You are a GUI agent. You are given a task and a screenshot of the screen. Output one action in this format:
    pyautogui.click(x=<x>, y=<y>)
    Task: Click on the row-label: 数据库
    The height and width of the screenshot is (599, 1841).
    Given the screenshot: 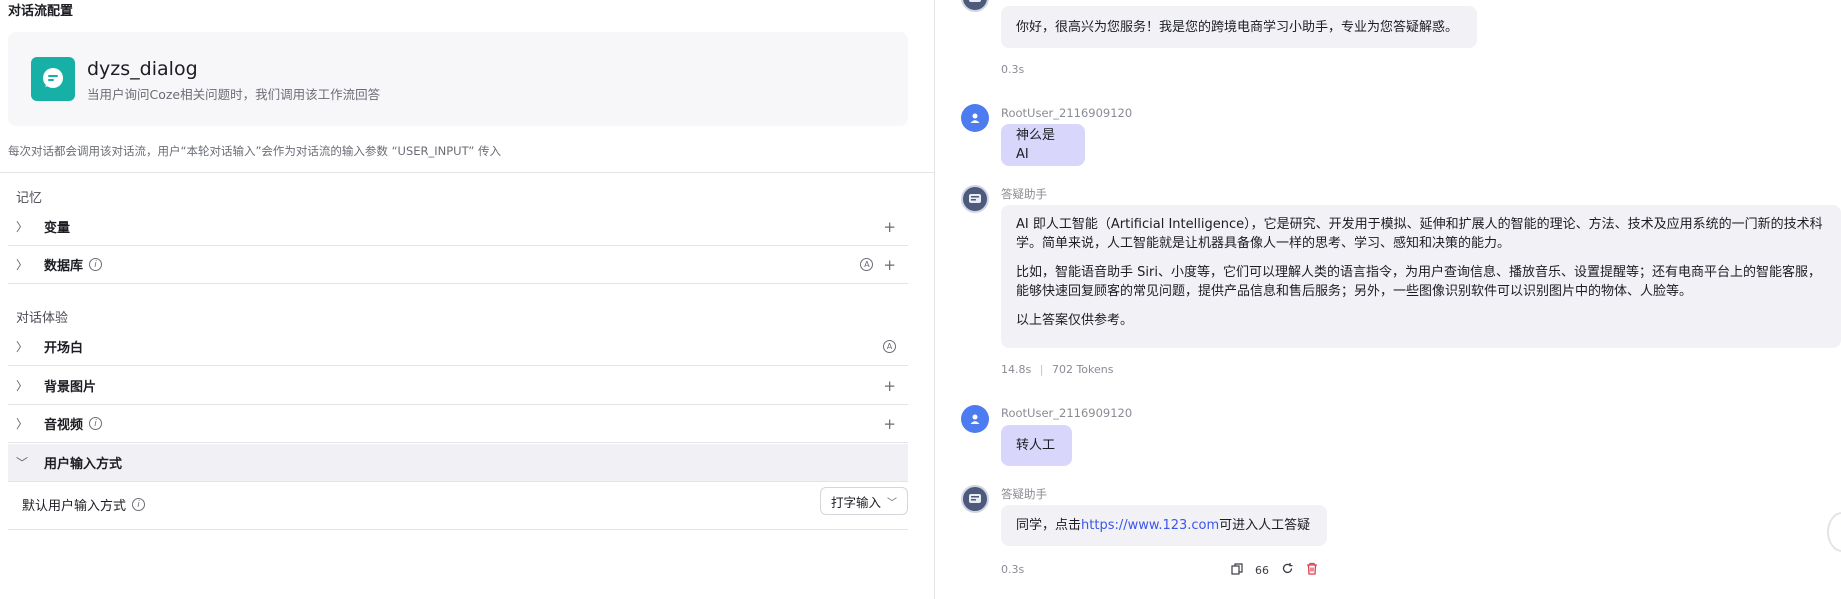 What is the action you would take?
    pyautogui.click(x=64, y=266)
    